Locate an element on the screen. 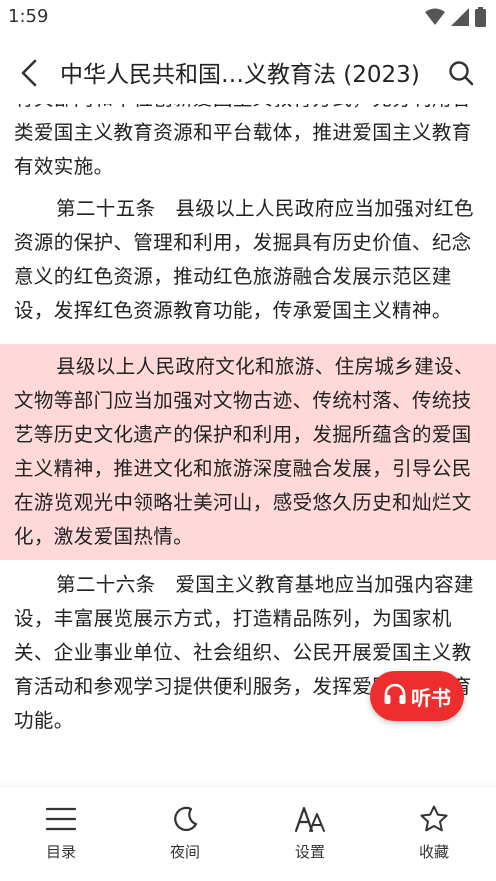 The height and width of the screenshot is (881, 496). font-size-icon is located at coordinates (310, 819).